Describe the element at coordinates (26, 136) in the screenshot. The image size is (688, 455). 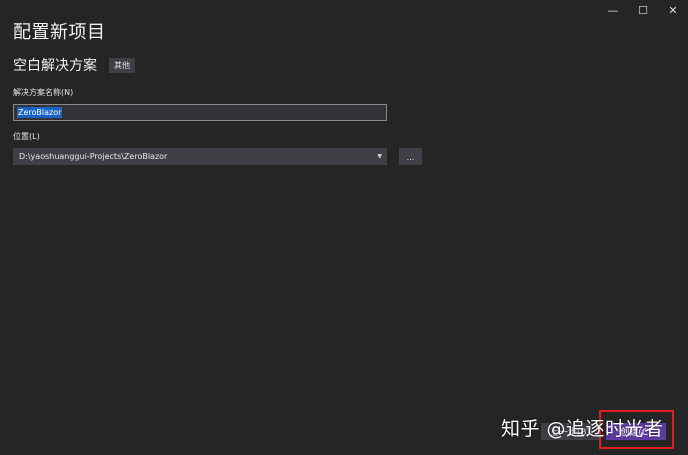
I see `location-label: 位置(L)` at that location.